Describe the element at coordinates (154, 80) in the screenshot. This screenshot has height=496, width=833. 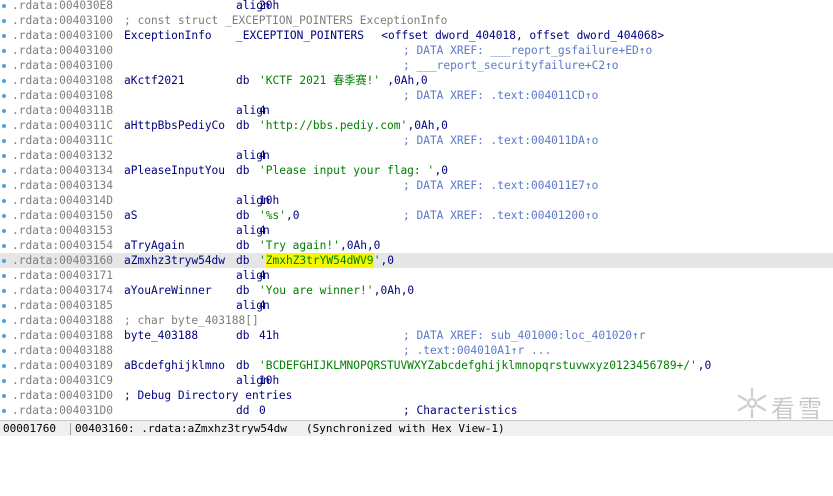
I see `line-label: aKctf2021` at that location.